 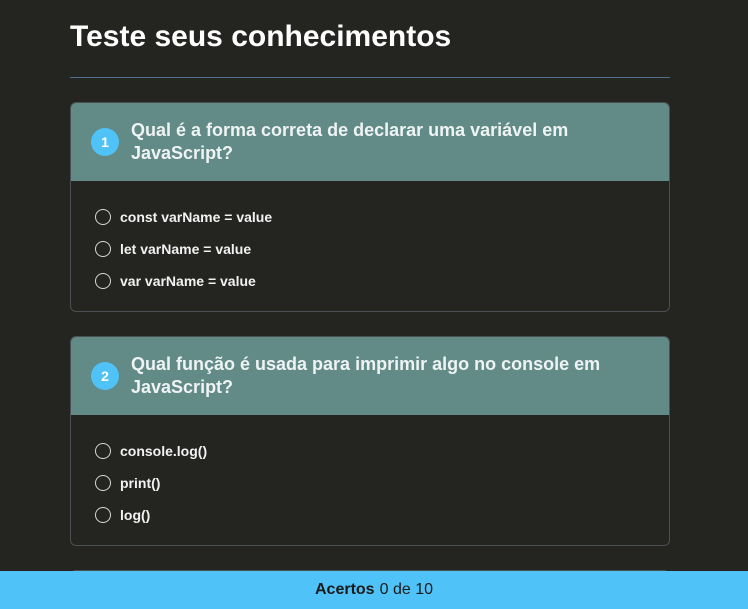 What do you see at coordinates (370, 249) in the screenshot?
I see `option-item: let varName = value` at bounding box center [370, 249].